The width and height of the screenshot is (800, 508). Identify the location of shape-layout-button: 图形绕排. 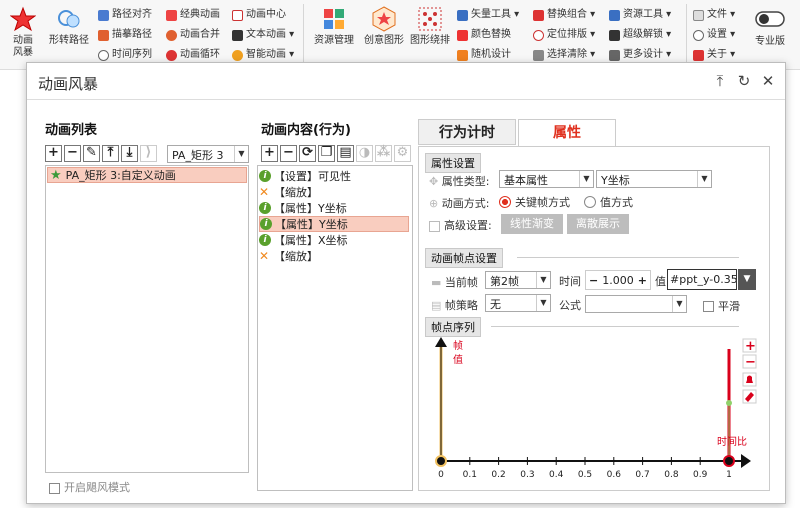
(430, 26).